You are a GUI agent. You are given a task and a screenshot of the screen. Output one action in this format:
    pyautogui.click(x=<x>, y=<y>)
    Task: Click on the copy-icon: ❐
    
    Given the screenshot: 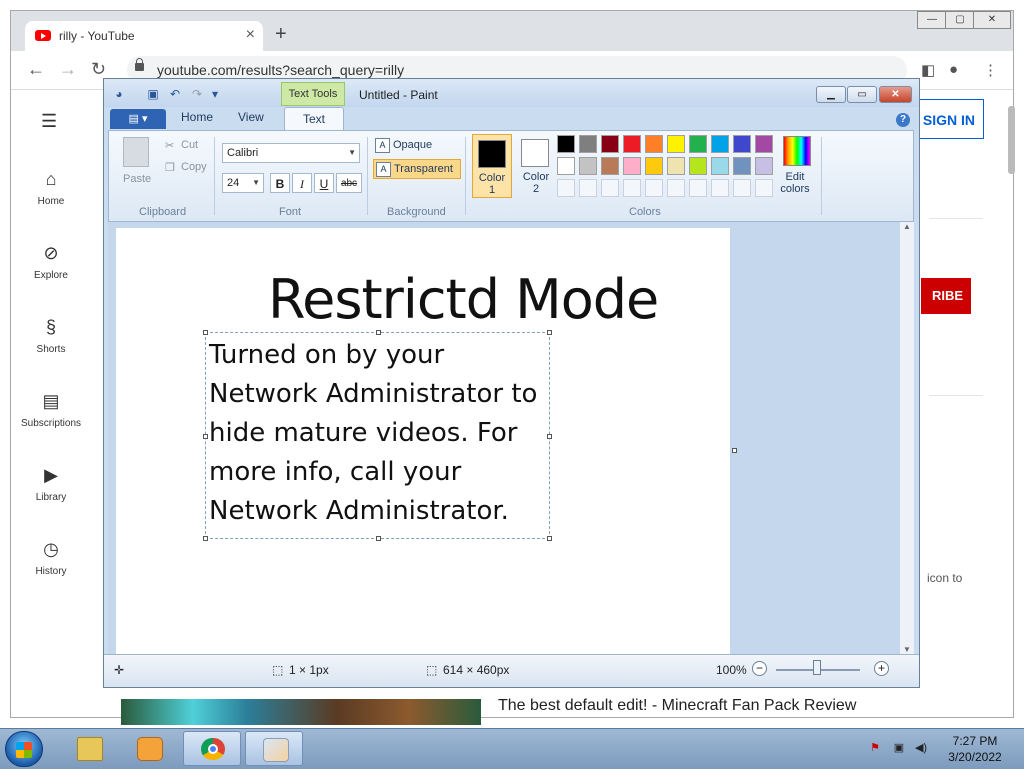 What is the action you would take?
    pyautogui.click(x=170, y=167)
    